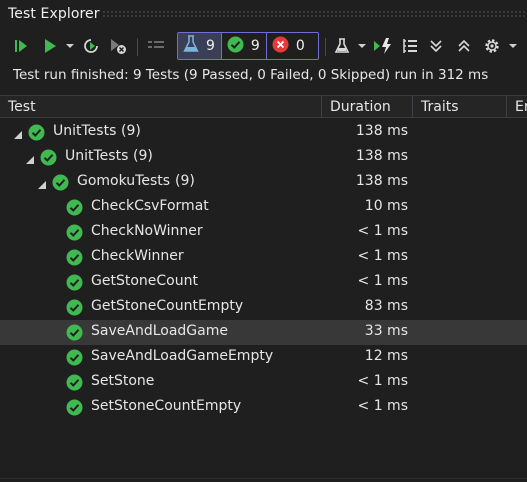 This screenshot has width=527, height=482. What do you see at coordinates (517, 107) in the screenshot?
I see `column-header-error: Er` at bounding box center [517, 107].